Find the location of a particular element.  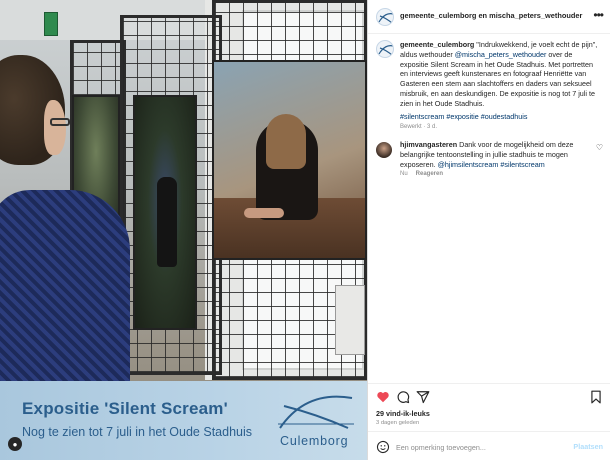

bookmark-icon is located at coordinates (596, 397).